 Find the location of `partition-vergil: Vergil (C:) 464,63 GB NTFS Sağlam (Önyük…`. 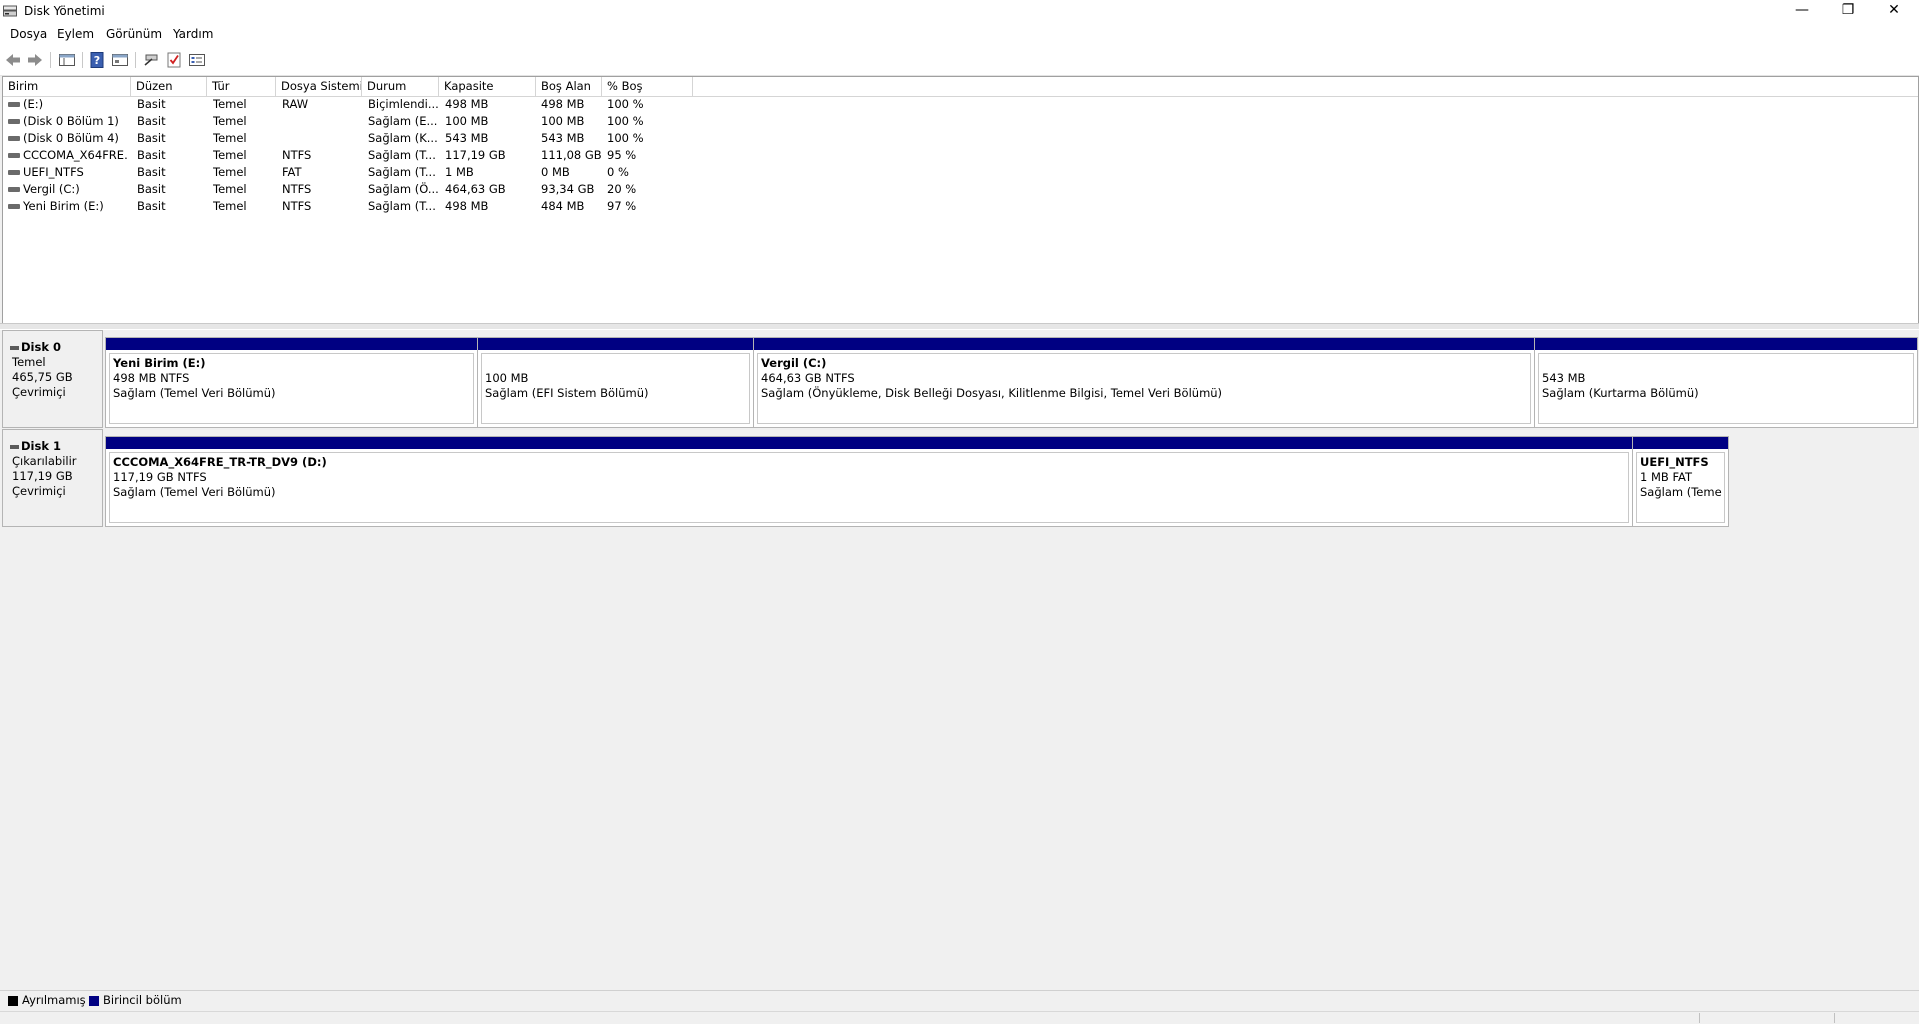

partition-vergil: Vergil (C:) 464,63 GB NTFS Sağlam (Önyük… is located at coordinates (1144, 382).